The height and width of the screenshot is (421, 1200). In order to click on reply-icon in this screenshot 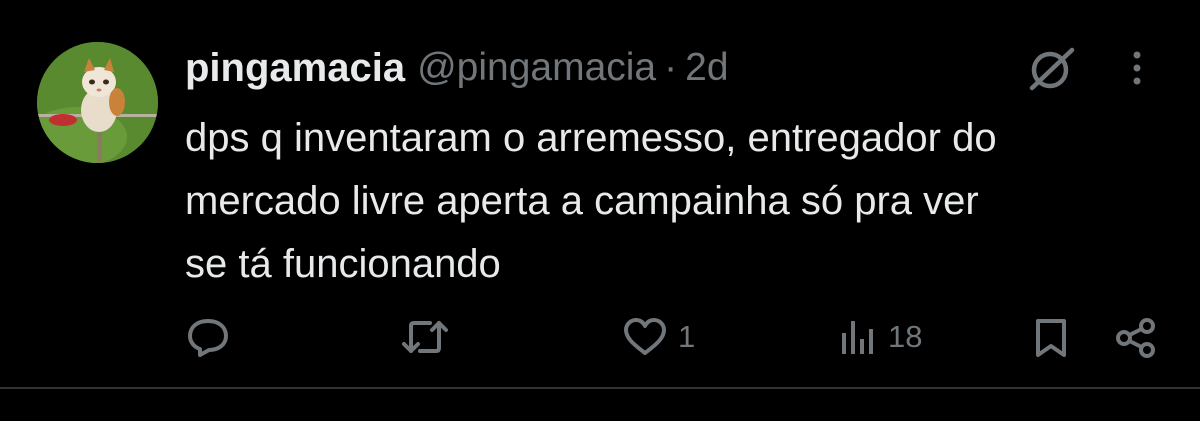, I will do `click(208, 338)`.